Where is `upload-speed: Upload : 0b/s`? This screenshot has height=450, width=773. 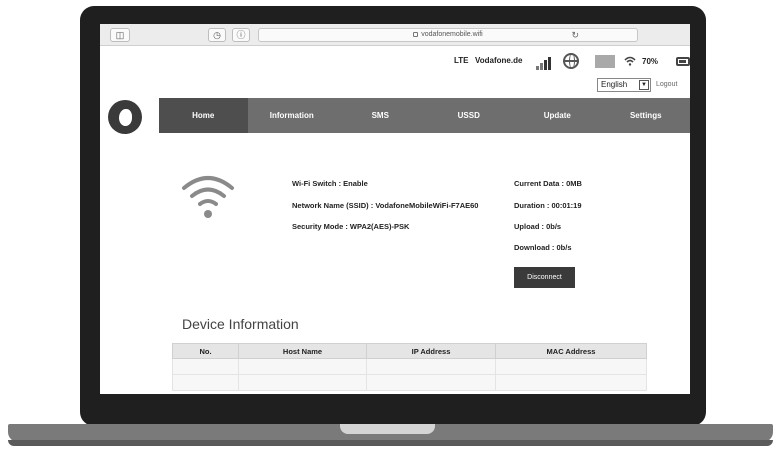
upload-speed: Upload : 0b/s is located at coordinates (538, 226).